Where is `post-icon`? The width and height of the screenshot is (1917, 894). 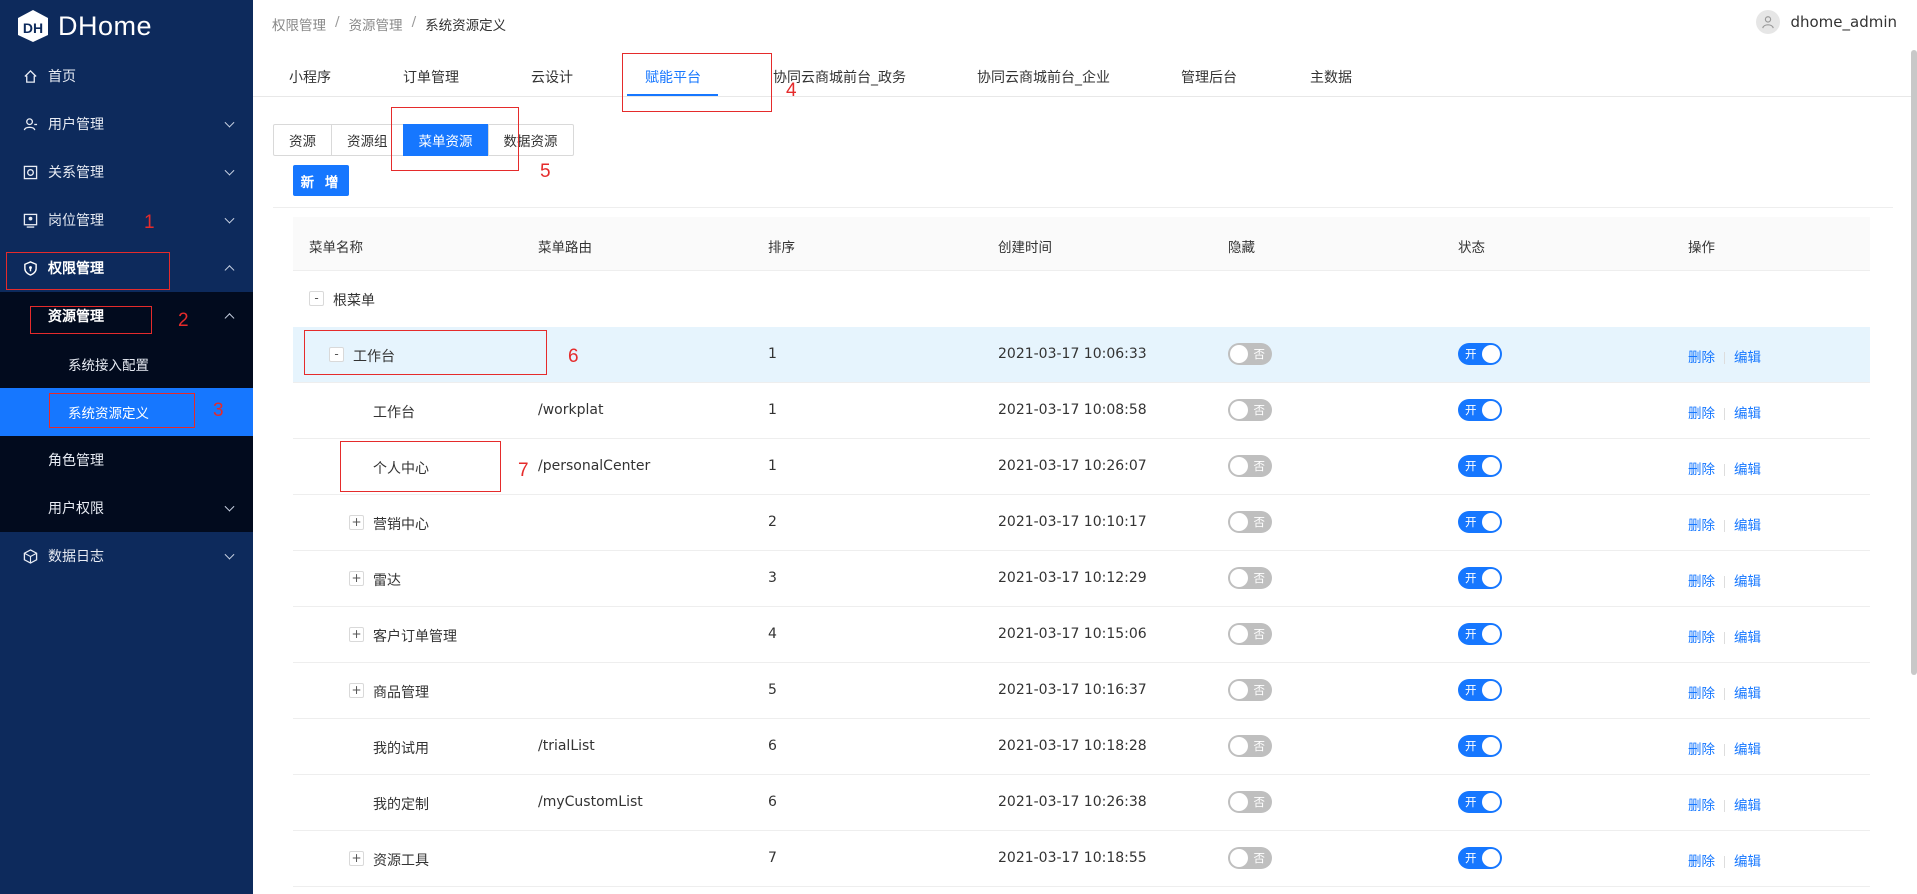 post-icon is located at coordinates (30, 220).